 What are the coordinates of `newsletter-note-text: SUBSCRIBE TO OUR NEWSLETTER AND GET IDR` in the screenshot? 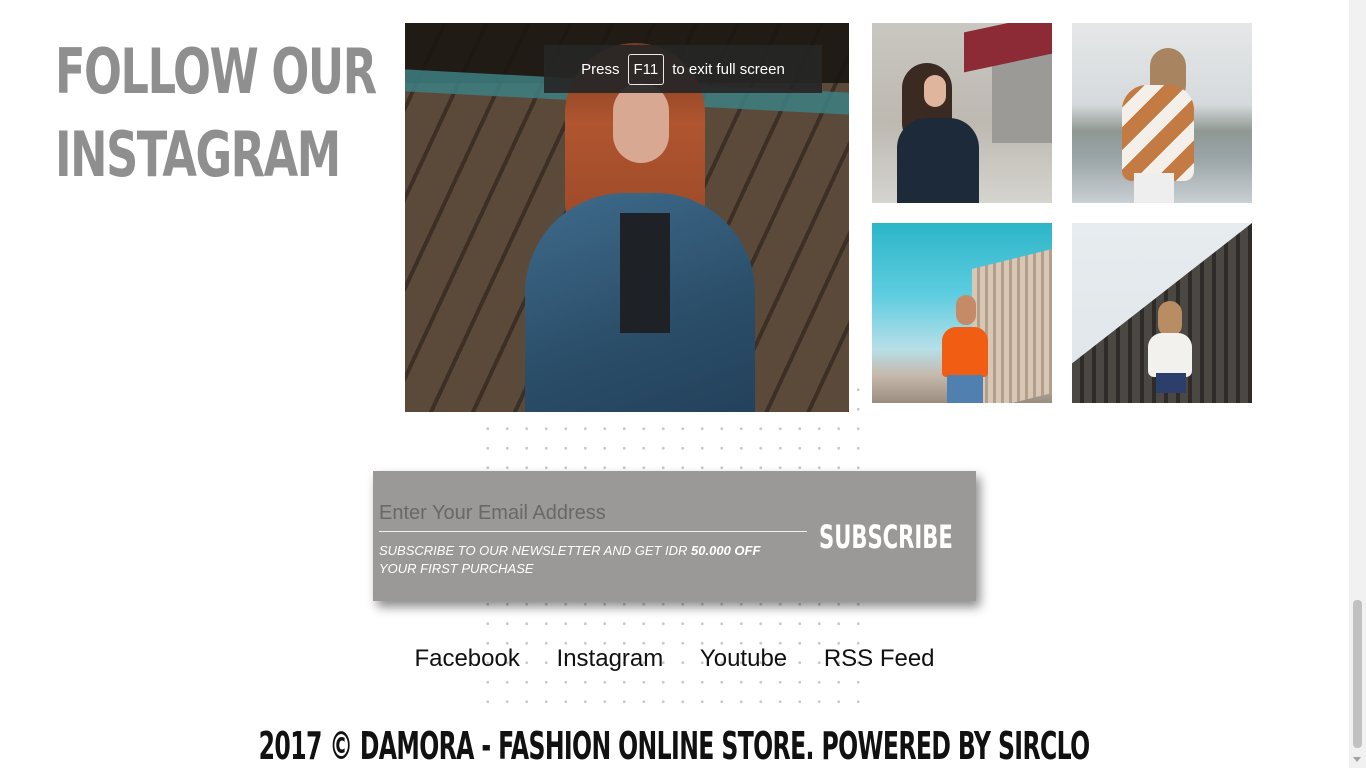 It's located at (535, 550).